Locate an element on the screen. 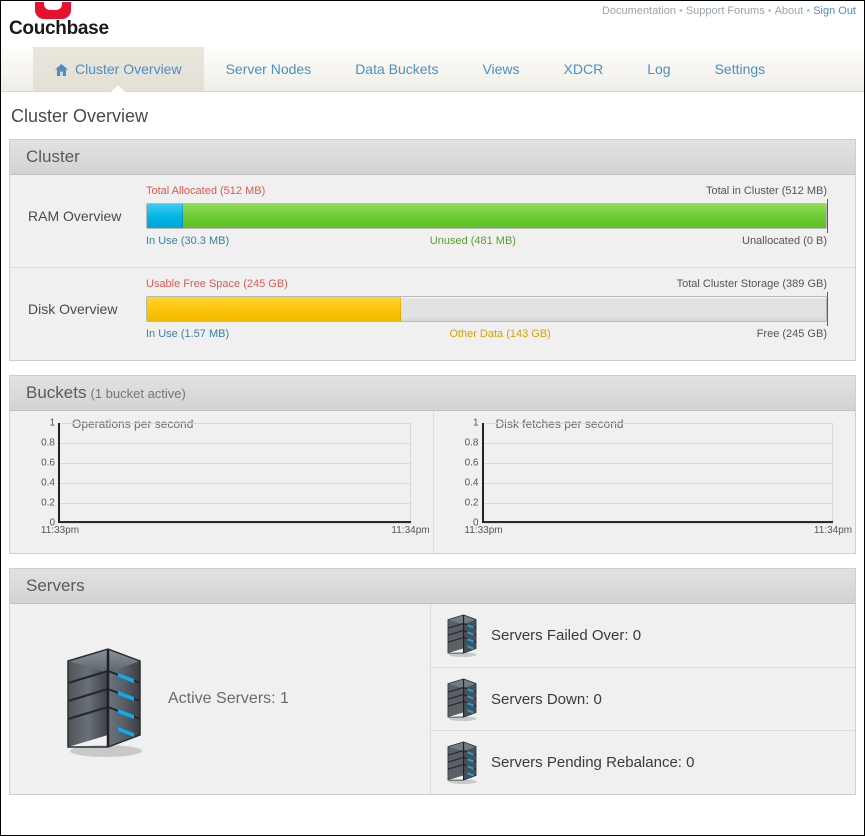 The height and width of the screenshot is (836, 865). ram-unused-label: Unused (481 MB) is located at coordinates (472, 241).